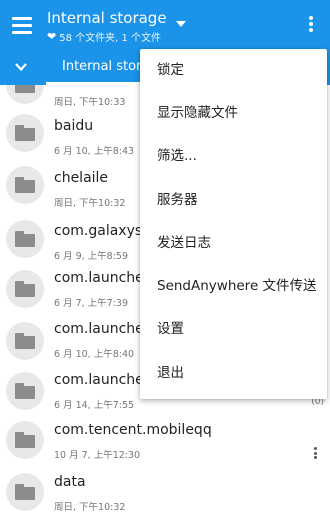  What do you see at coordinates (233, 70) in the screenshot?
I see `menu-item-lock: 锁定` at bounding box center [233, 70].